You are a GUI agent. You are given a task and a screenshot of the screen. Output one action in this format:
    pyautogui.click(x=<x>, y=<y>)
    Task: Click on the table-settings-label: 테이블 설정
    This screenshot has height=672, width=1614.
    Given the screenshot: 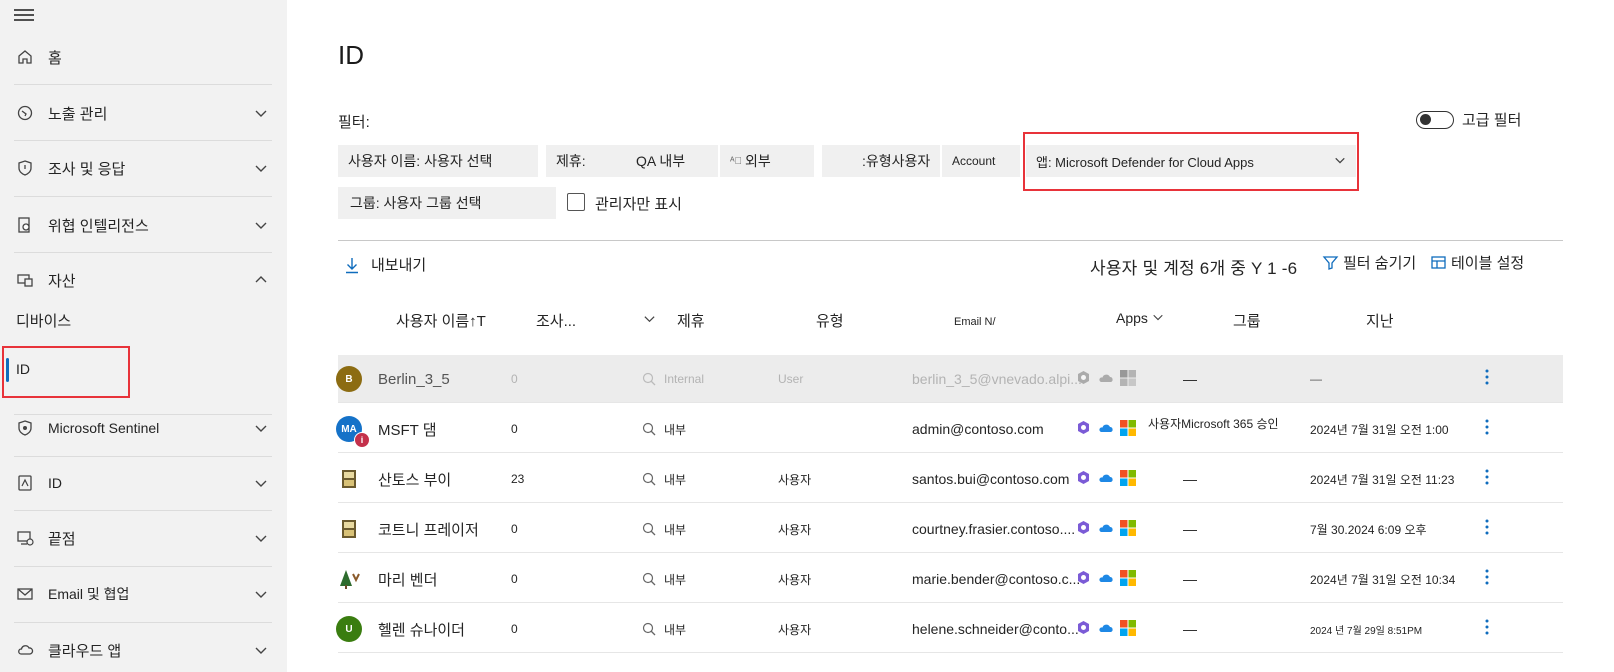 What is the action you would take?
    pyautogui.click(x=1488, y=263)
    